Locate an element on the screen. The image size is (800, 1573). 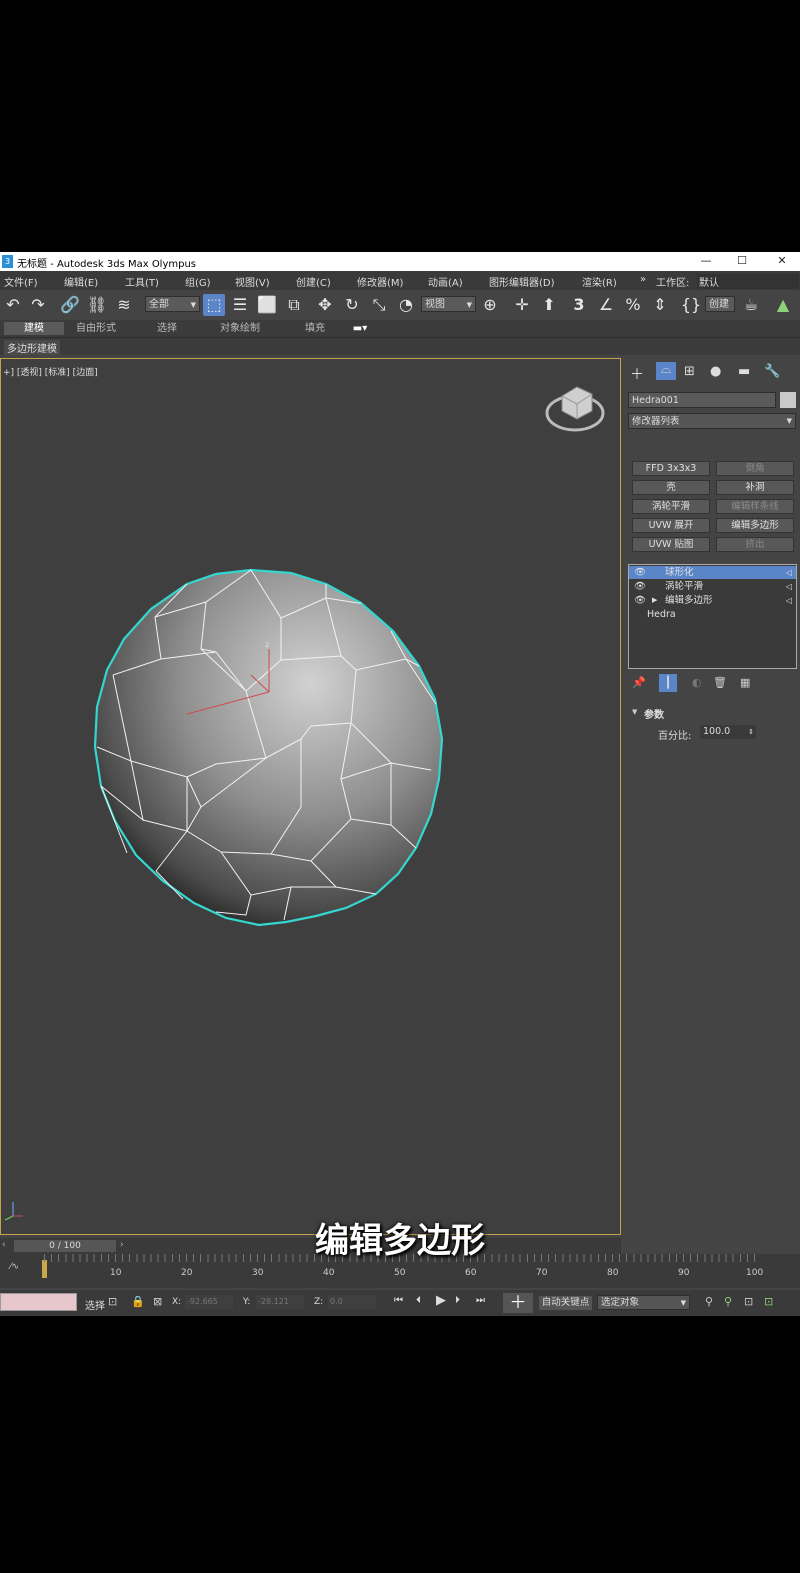
hedra-object: z is located at coordinates (268, 747).